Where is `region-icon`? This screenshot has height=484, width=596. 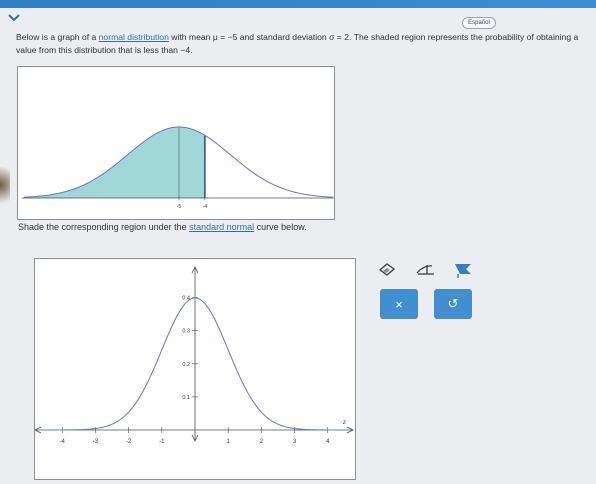 region-icon is located at coordinates (426, 269).